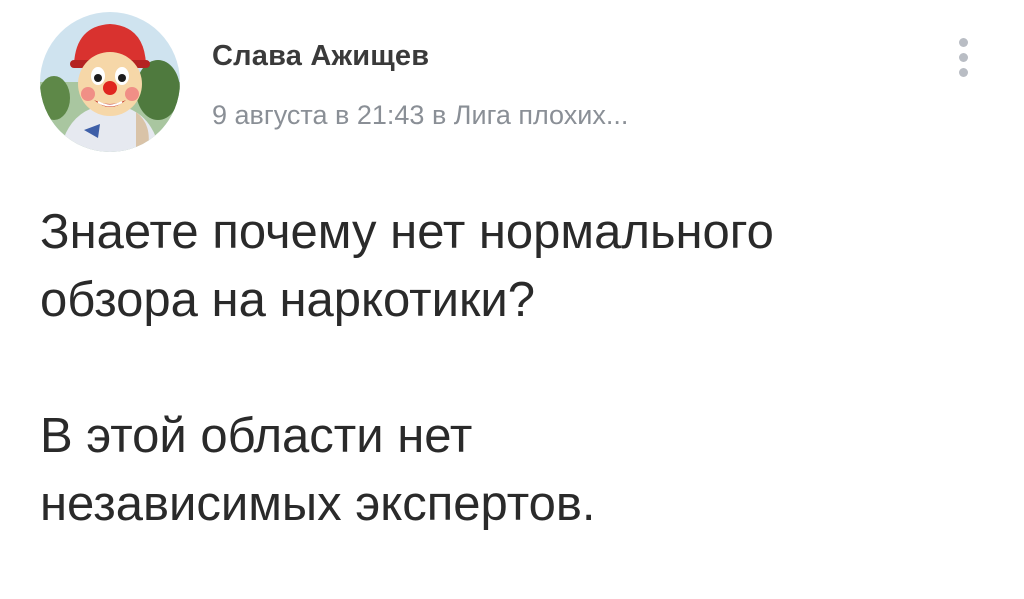  Describe the element at coordinates (318, 115) in the screenshot. I see `post-date: 9 августа в 21:43` at that location.